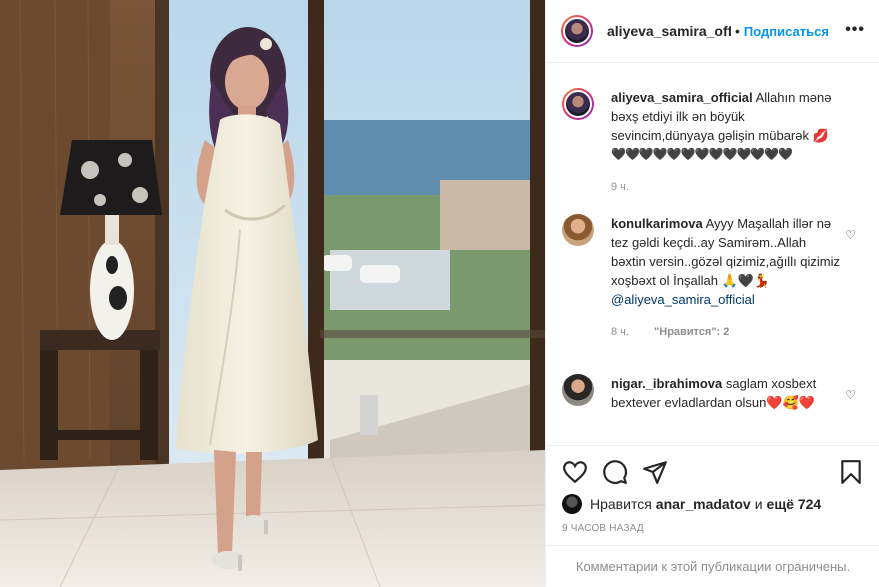 Image resolution: width=879 pixels, height=587 pixels. Describe the element at coordinates (572, 504) in the screenshot. I see `liker-avatar` at that location.